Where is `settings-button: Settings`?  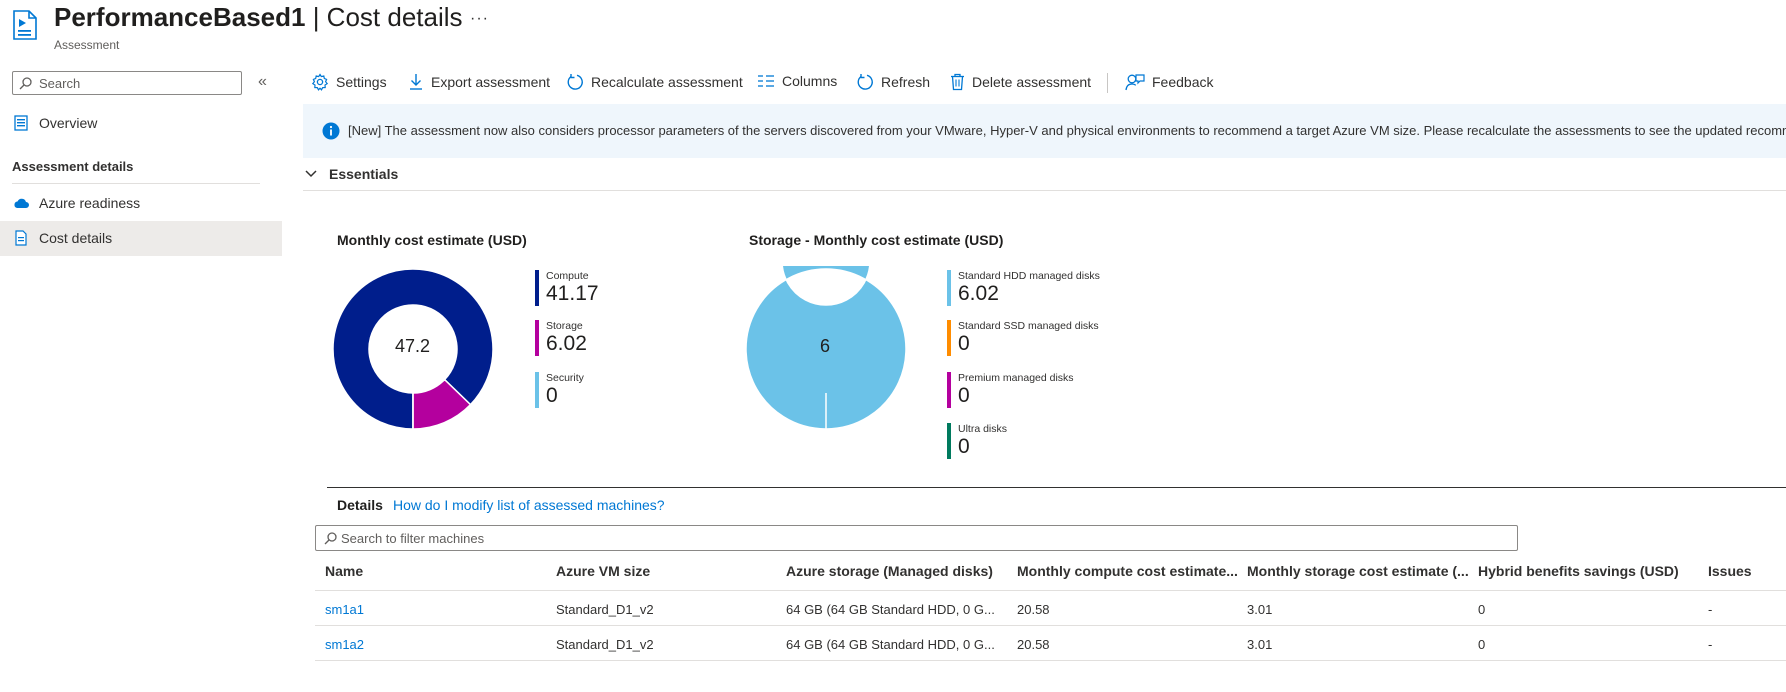 settings-button: Settings is located at coordinates (349, 82).